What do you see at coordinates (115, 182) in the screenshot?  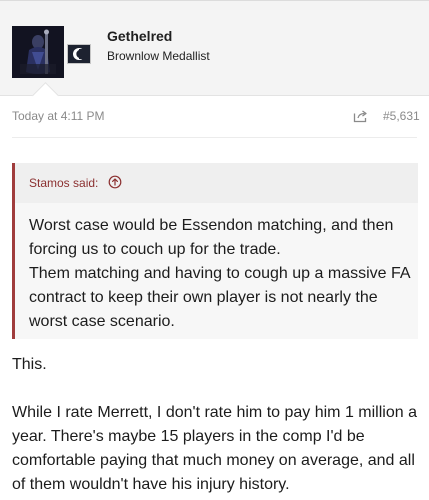 I see `arrow-up-circle-icon` at bounding box center [115, 182].